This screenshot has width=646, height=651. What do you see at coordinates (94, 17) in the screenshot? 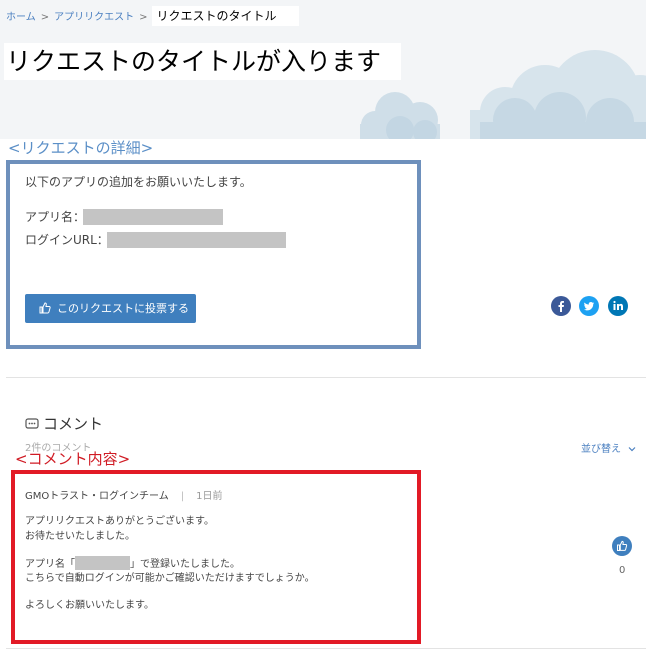
I see `breadcrumb-app-request-link: アプリリクエスト` at bounding box center [94, 17].